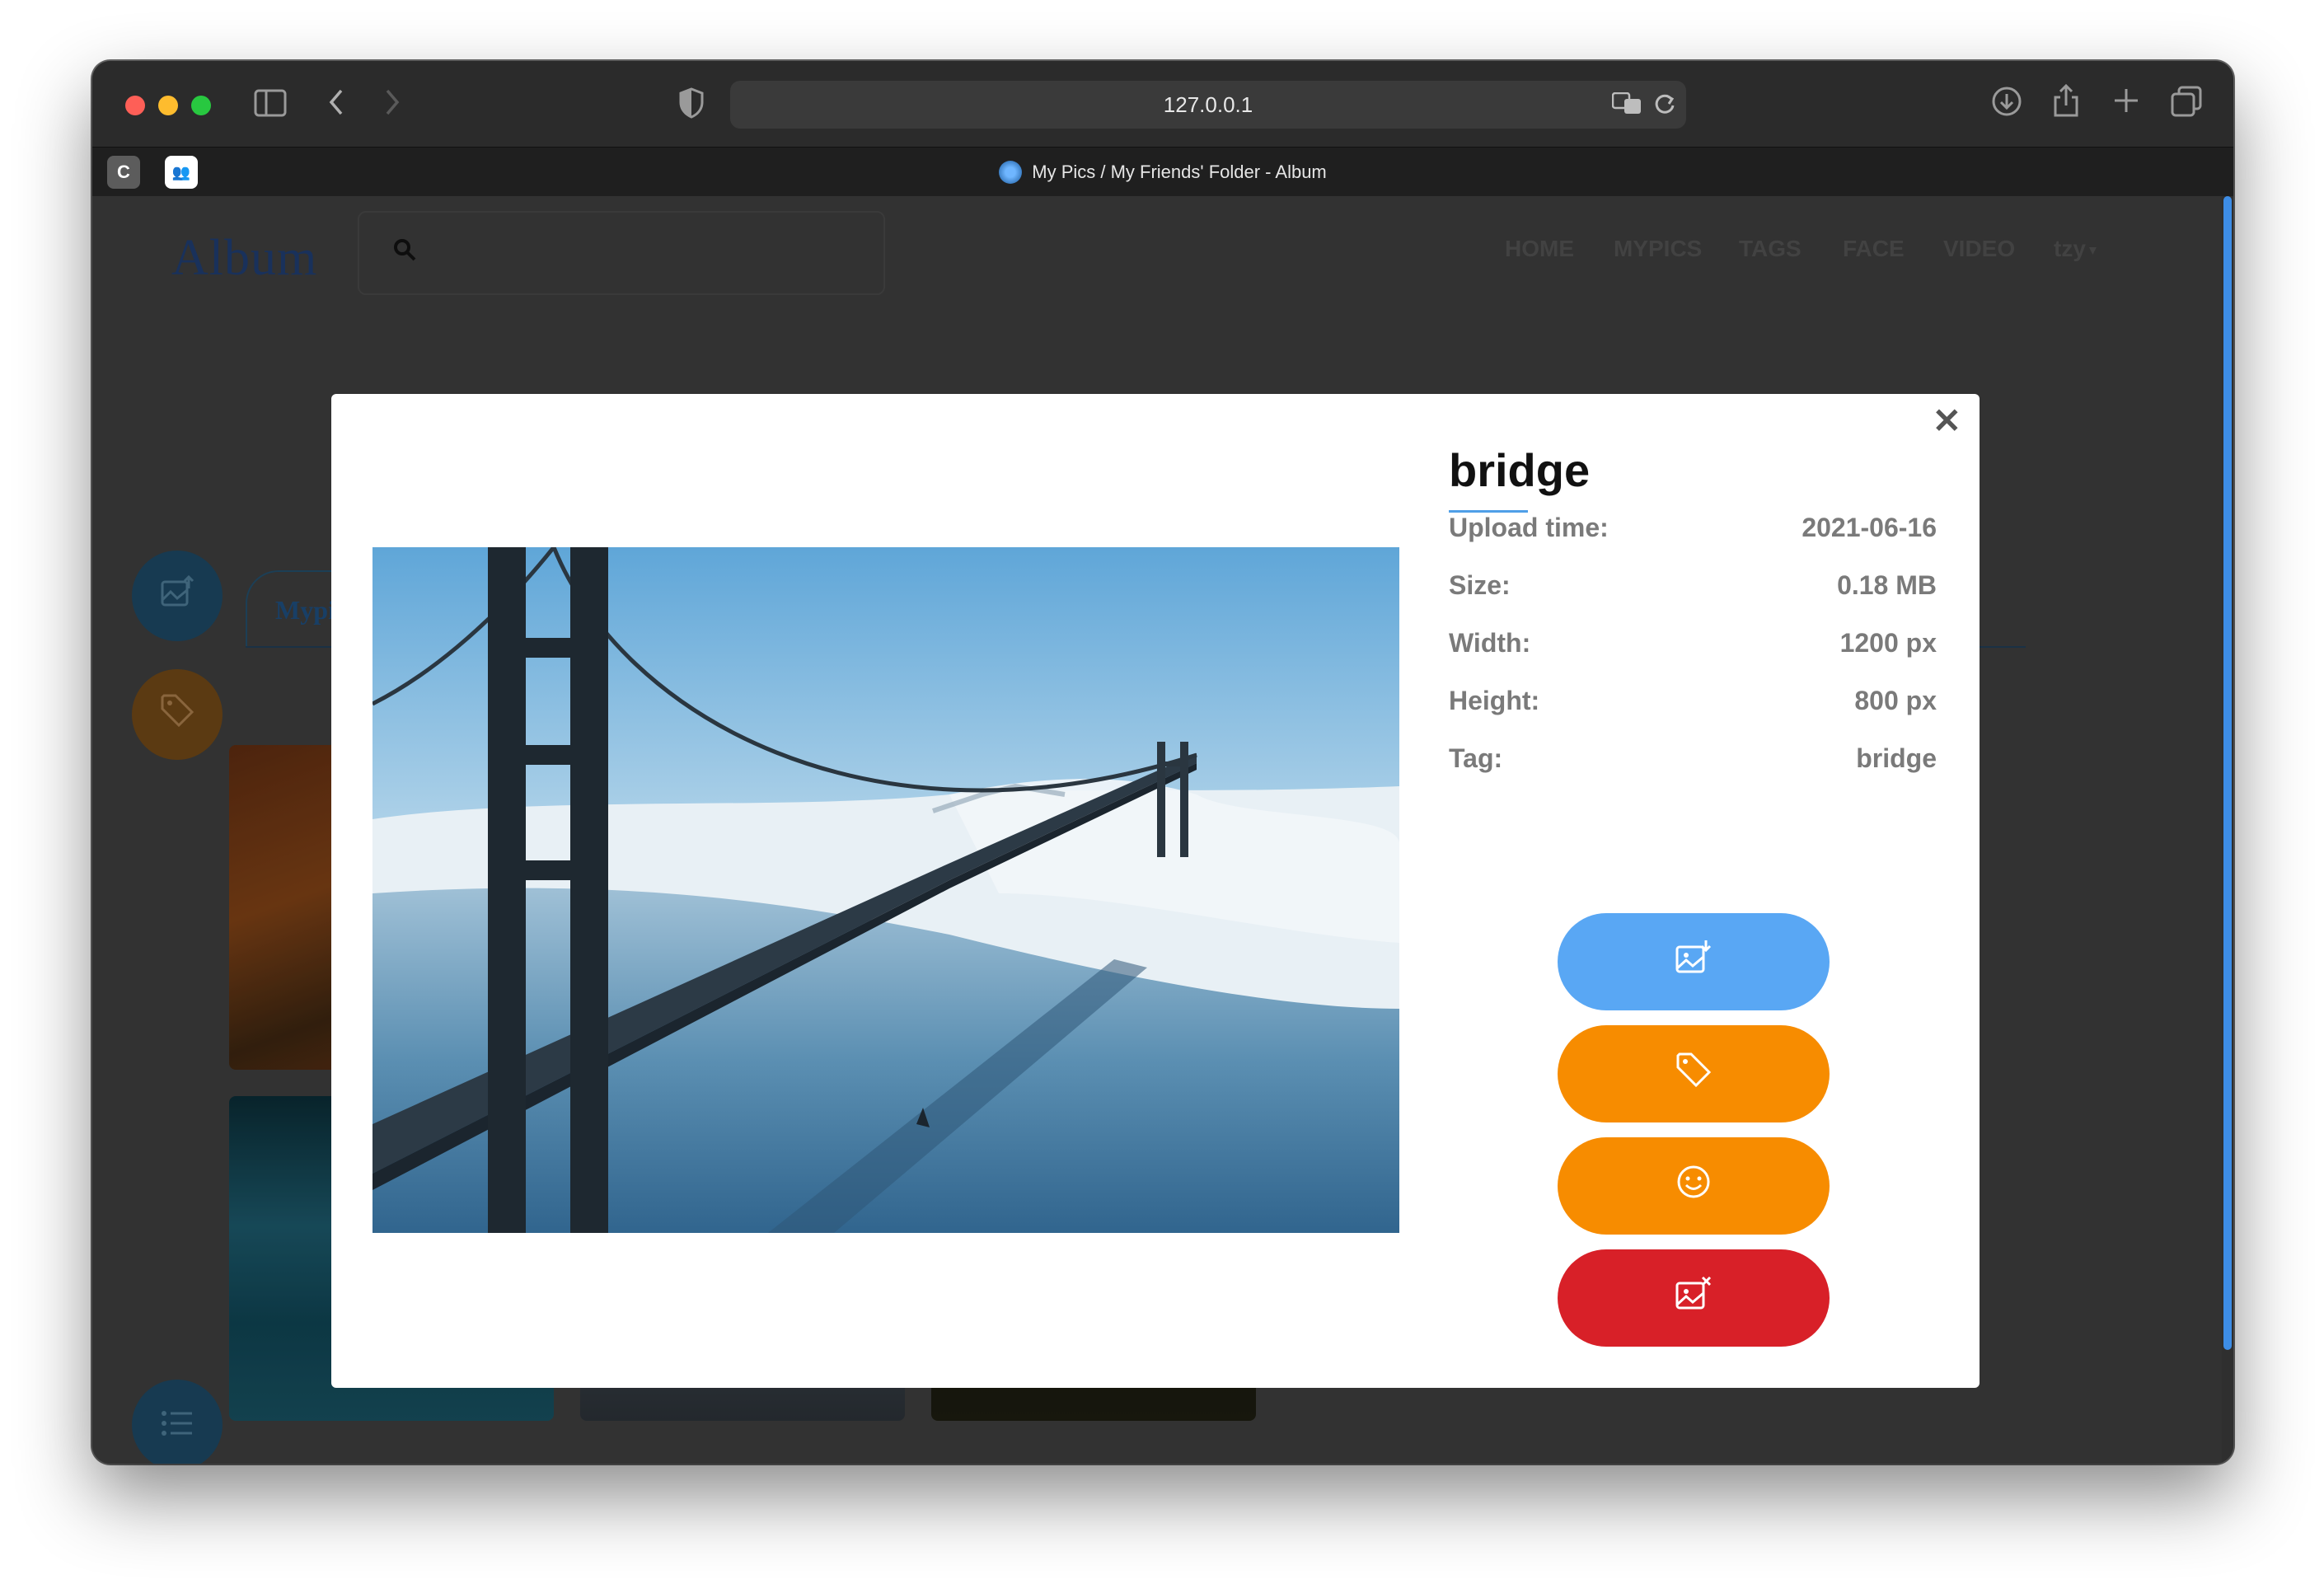 This screenshot has width=2324, height=1584. What do you see at coordinates (1896, 700) in the screenshot?
I see `info-value: 800 px` at bounding box center [1896, 700].